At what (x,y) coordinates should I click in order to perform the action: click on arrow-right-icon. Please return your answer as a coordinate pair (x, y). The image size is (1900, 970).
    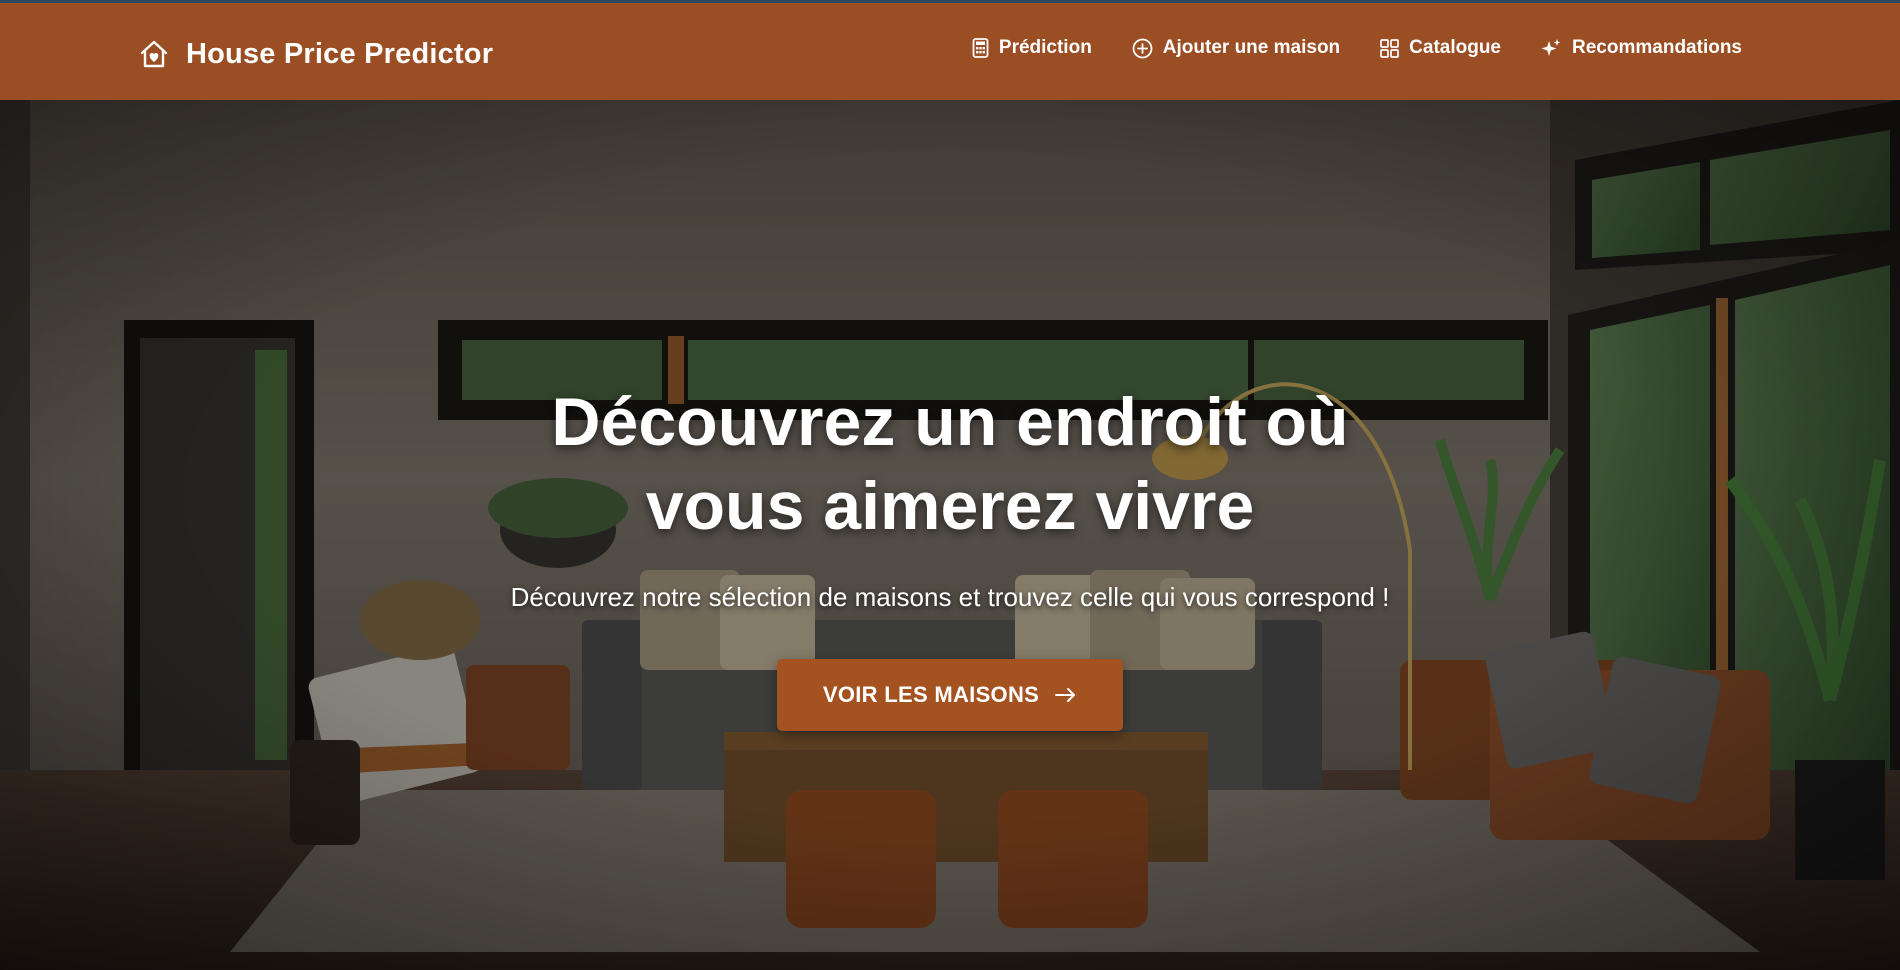
    Looking at the image, I should click on (1065, 695).